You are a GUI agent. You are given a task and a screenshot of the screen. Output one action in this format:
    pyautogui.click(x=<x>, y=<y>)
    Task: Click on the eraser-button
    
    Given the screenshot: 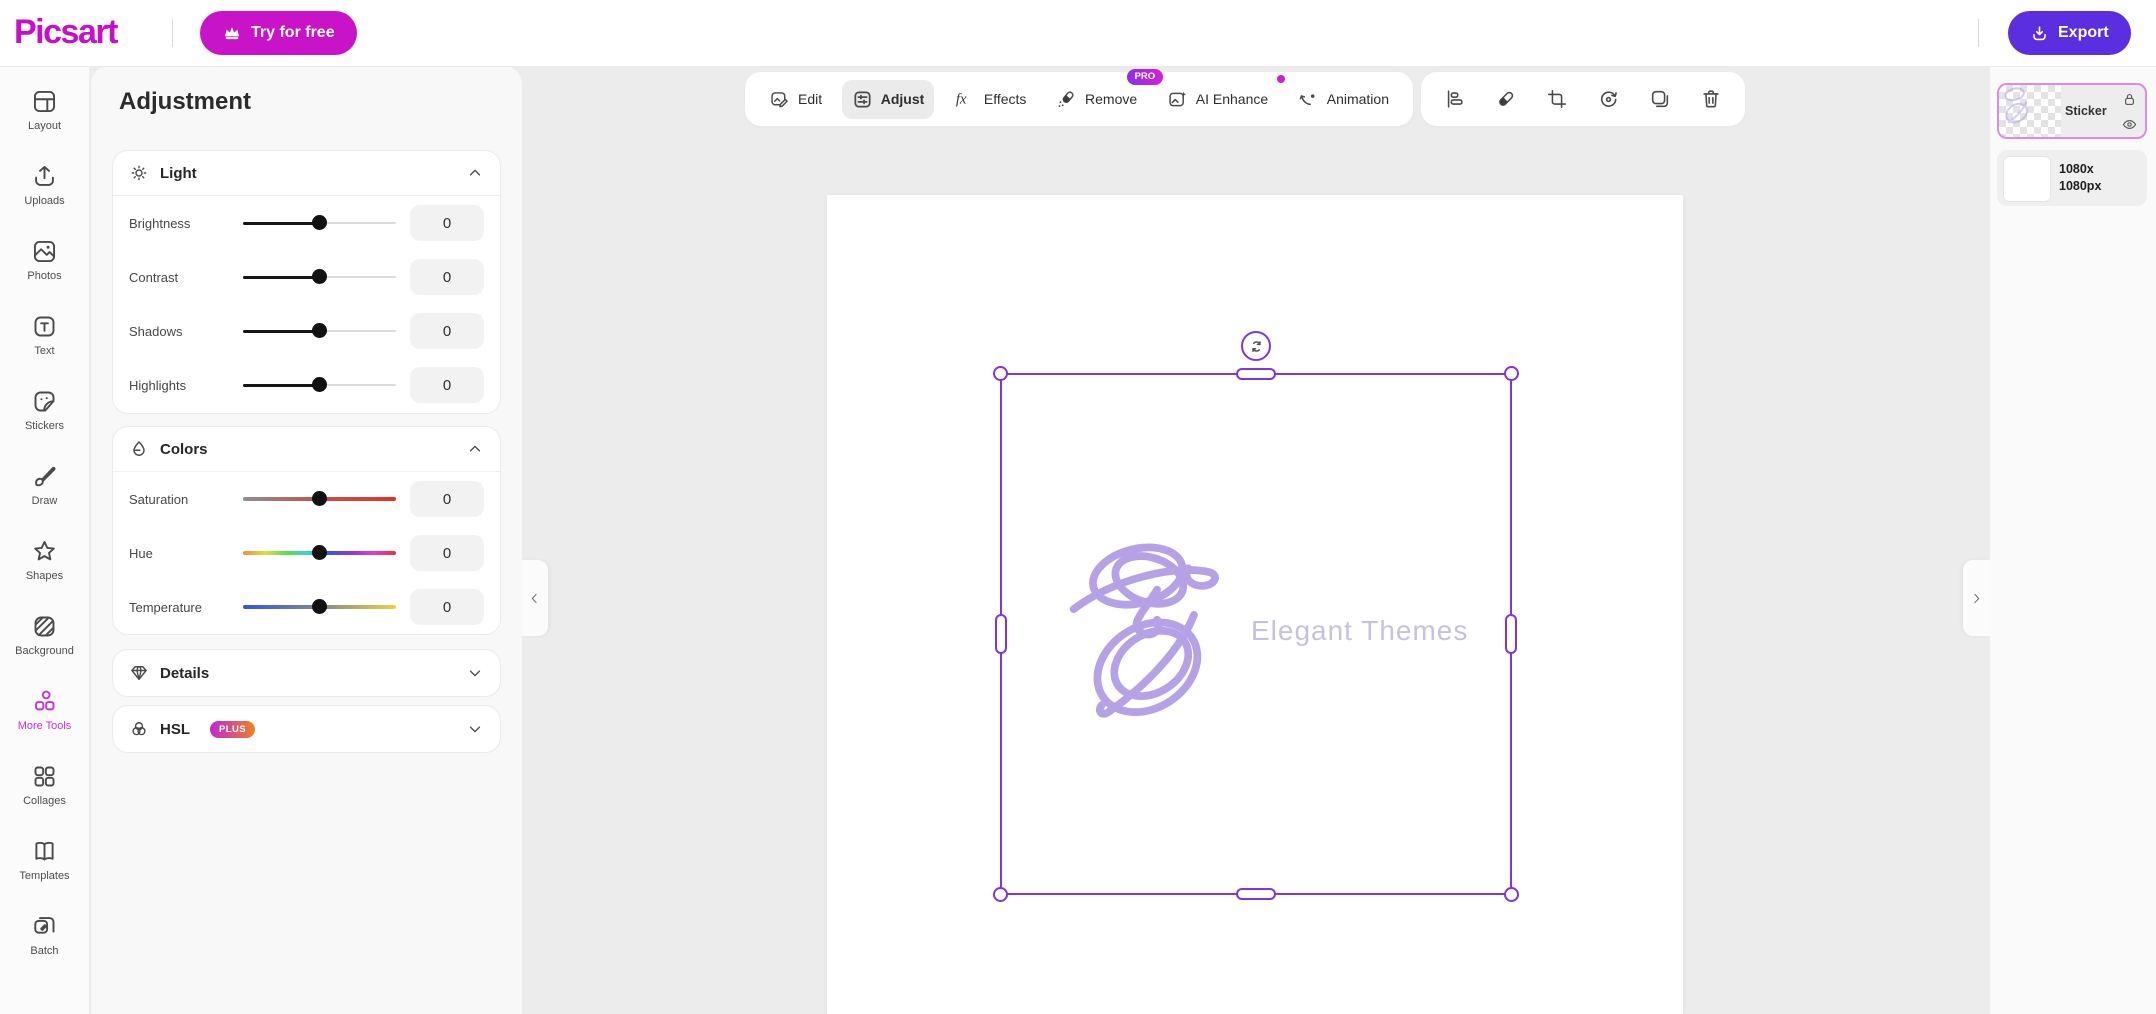 What is the action you would take?
    pyautogui.click(x=1506, y=99)
    